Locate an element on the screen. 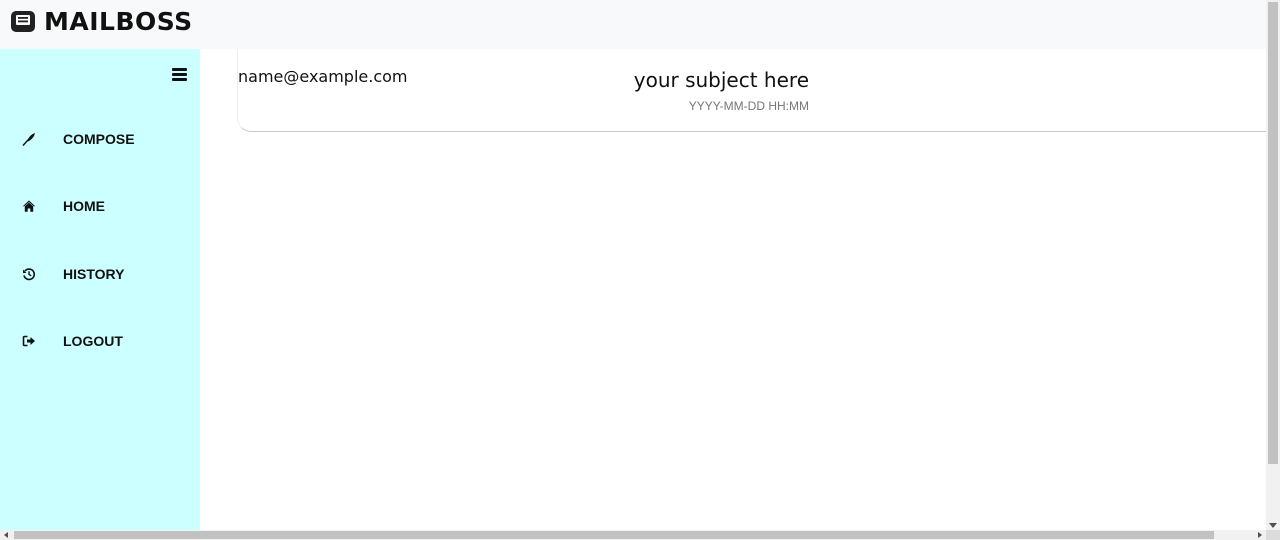 The image size is (1280, 540). sidebar-item-history: HISTORY is located at coordinates (100, 274).